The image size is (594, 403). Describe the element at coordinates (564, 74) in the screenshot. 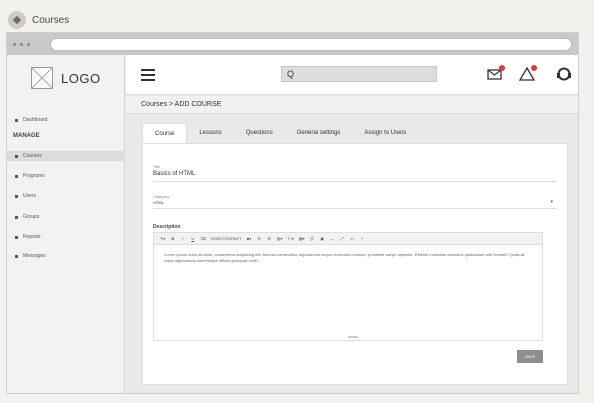

I see `user-profile-icon` at that location.